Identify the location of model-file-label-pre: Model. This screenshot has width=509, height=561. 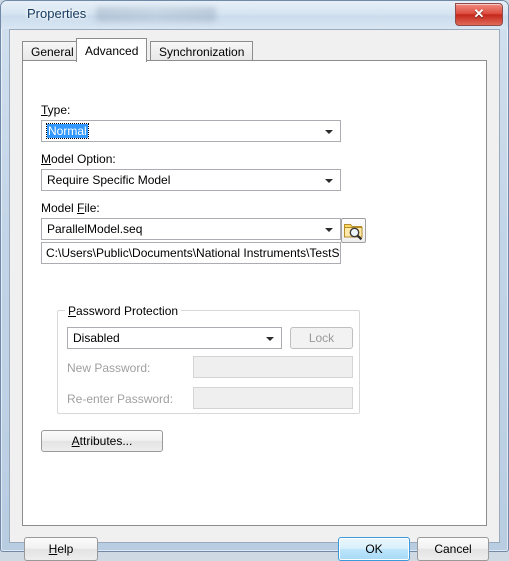
(59, 208).